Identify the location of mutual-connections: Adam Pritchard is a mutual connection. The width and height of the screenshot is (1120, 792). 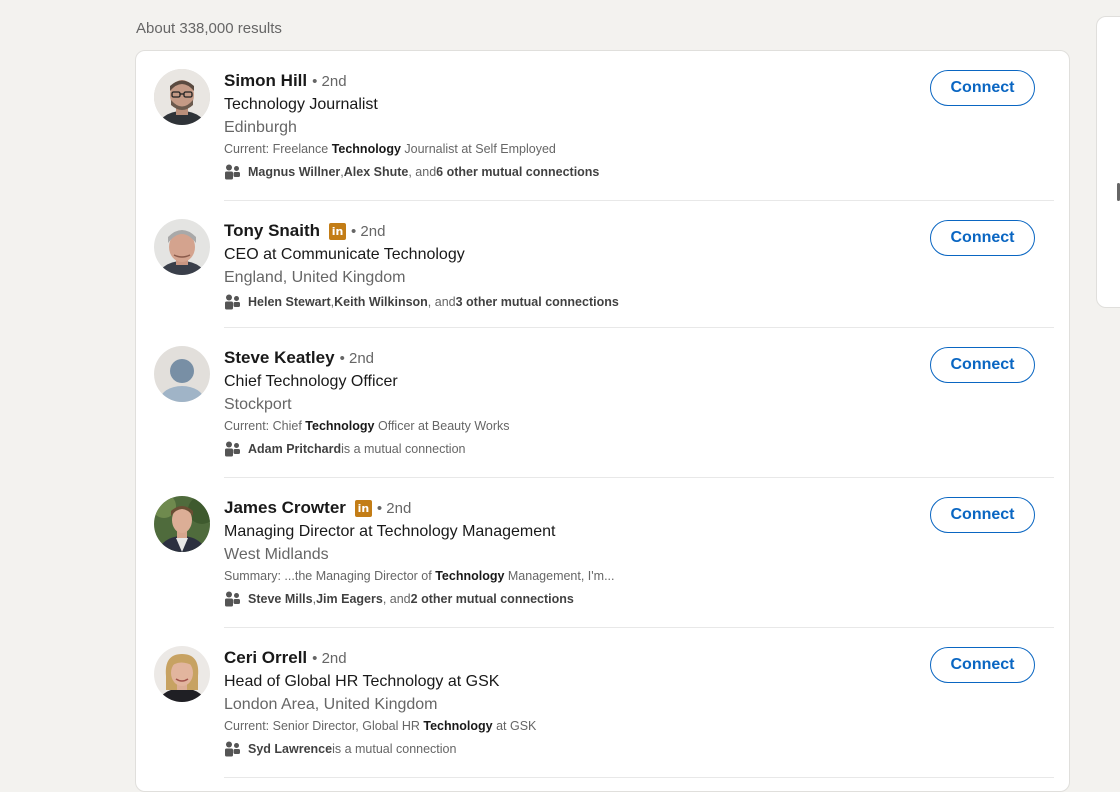
(564, 449).